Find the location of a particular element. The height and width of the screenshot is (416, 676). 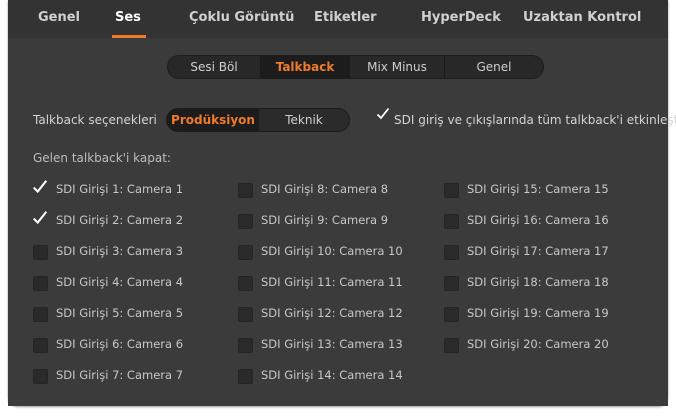

sdi-input-2-checkbox is located at coordinates (40, 219).